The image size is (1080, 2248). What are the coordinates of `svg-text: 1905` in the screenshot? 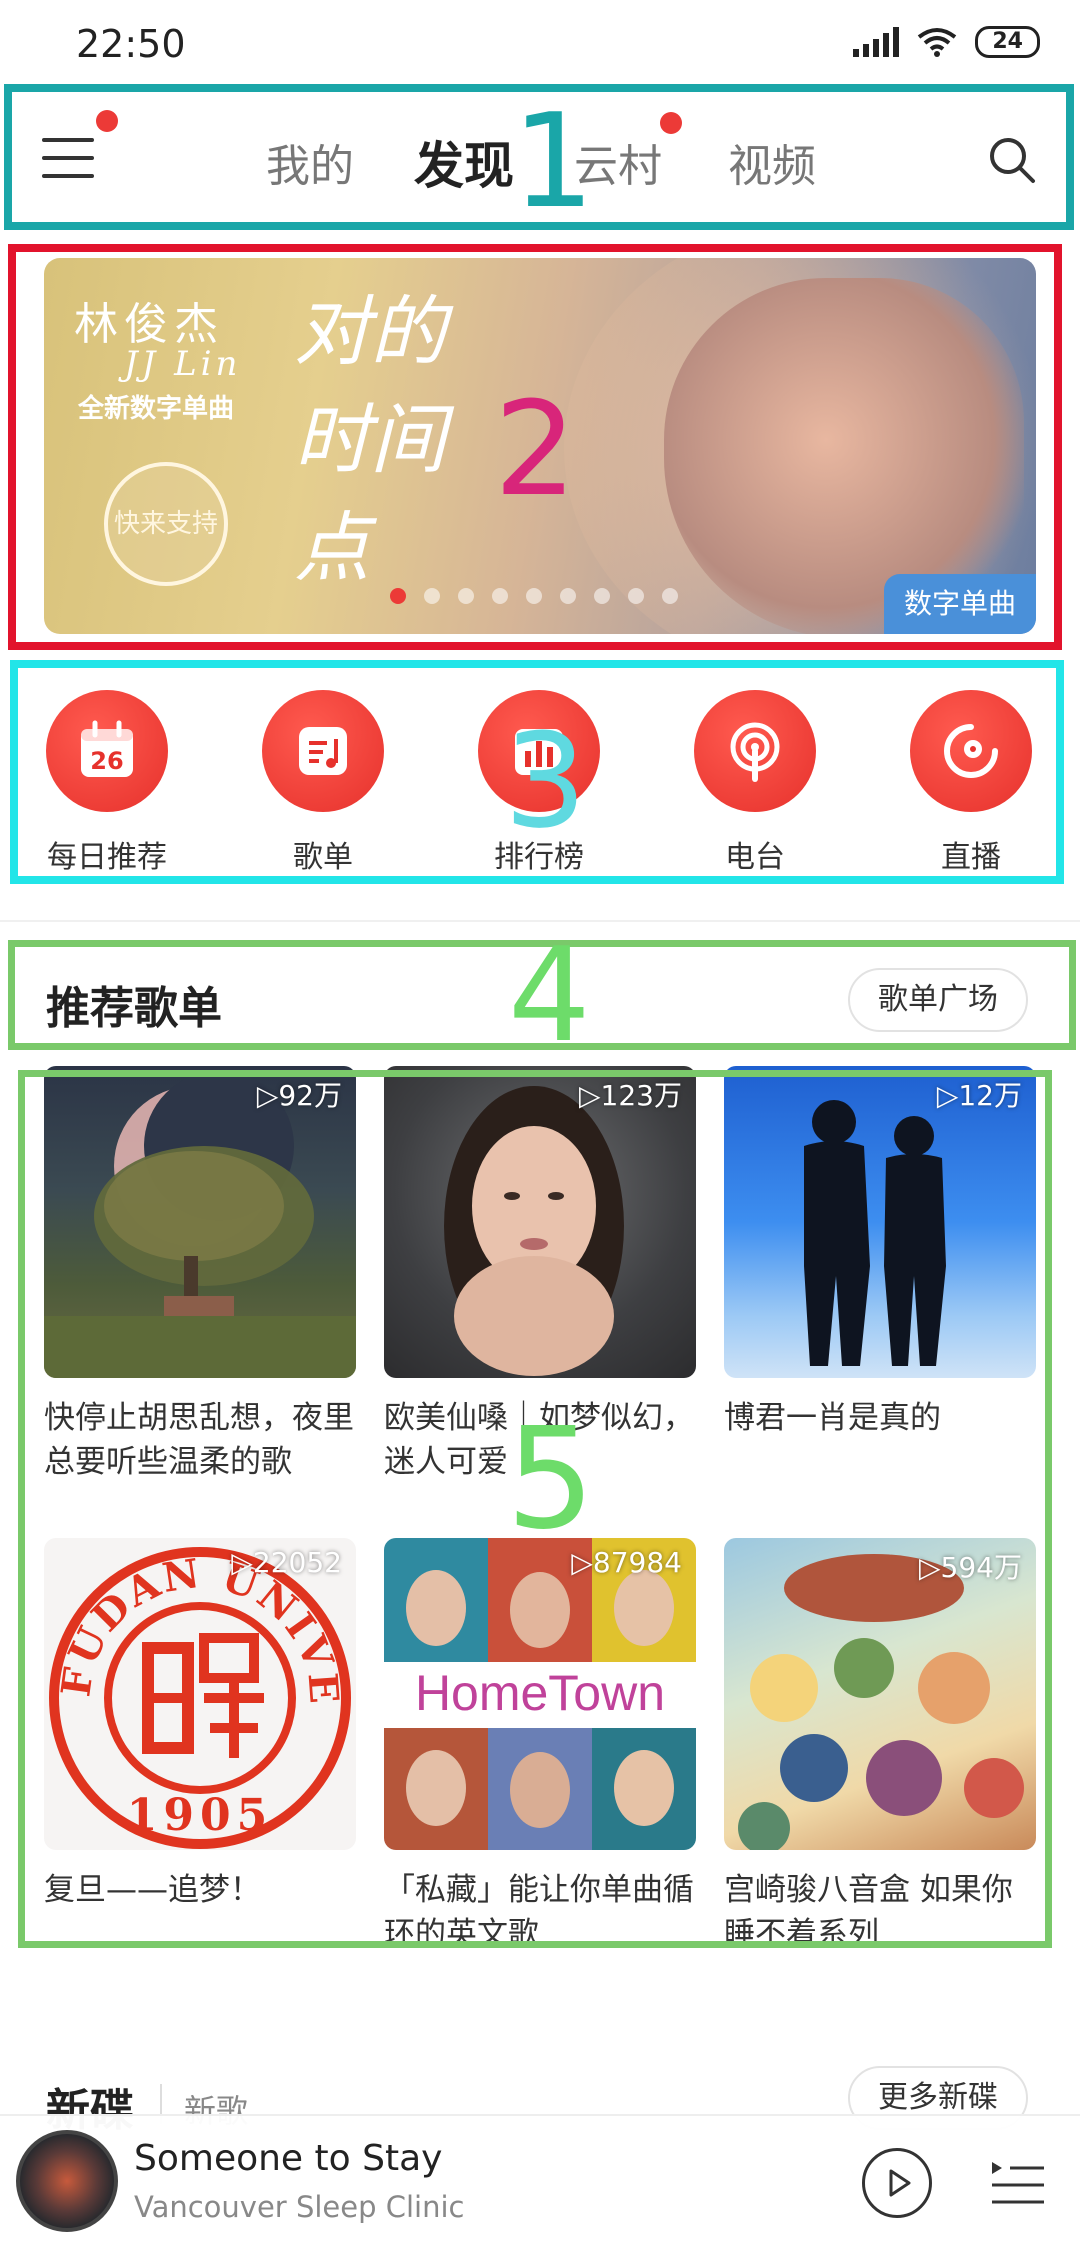 It's located at (200, 1815).